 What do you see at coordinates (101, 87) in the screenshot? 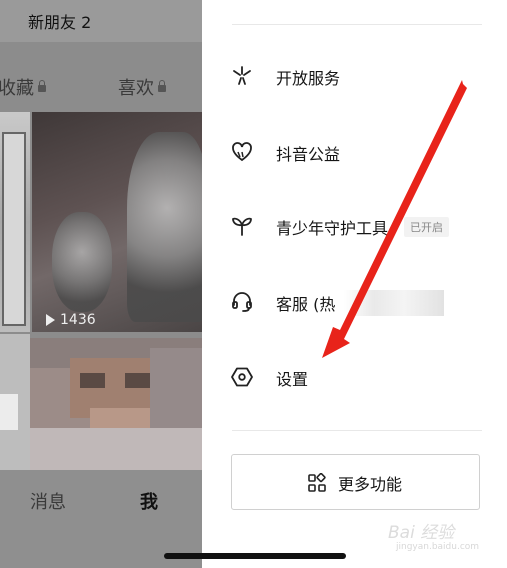
I see `profile-tabs: 收藏 喜欢` at bounding box center [101, 87].